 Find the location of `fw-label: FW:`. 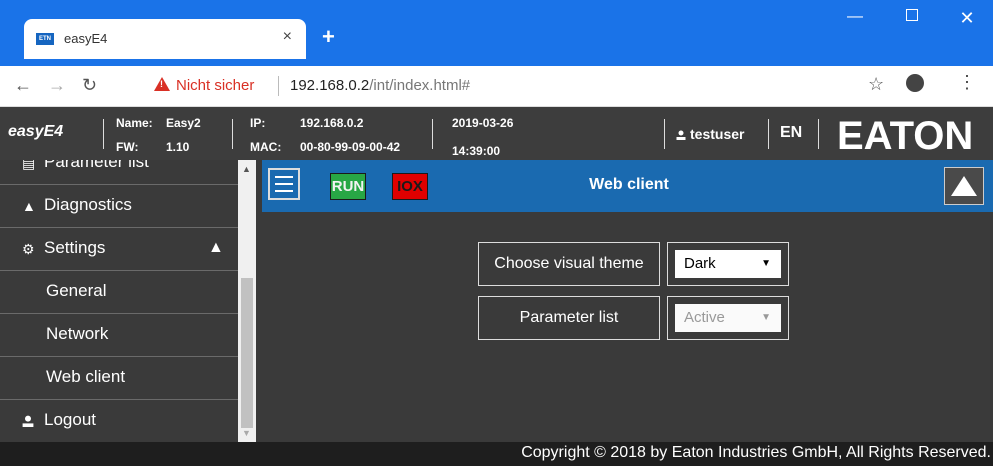

fw-label: FW: is located at coordinates (127, 147).